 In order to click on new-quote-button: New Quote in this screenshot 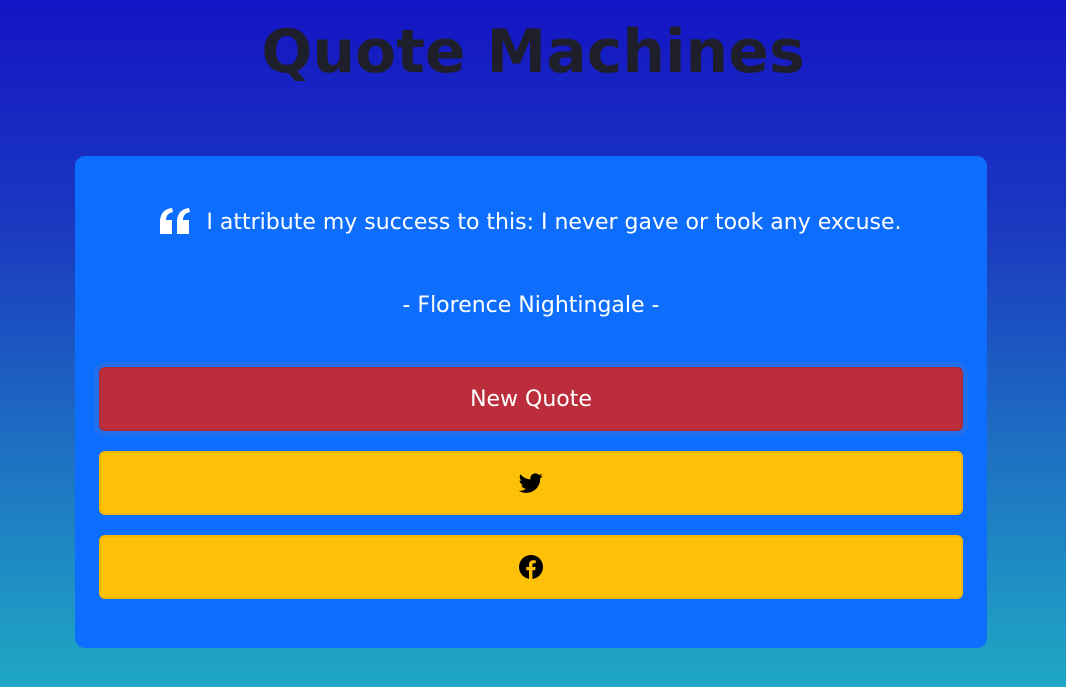, I will do `click(531, 399)`.